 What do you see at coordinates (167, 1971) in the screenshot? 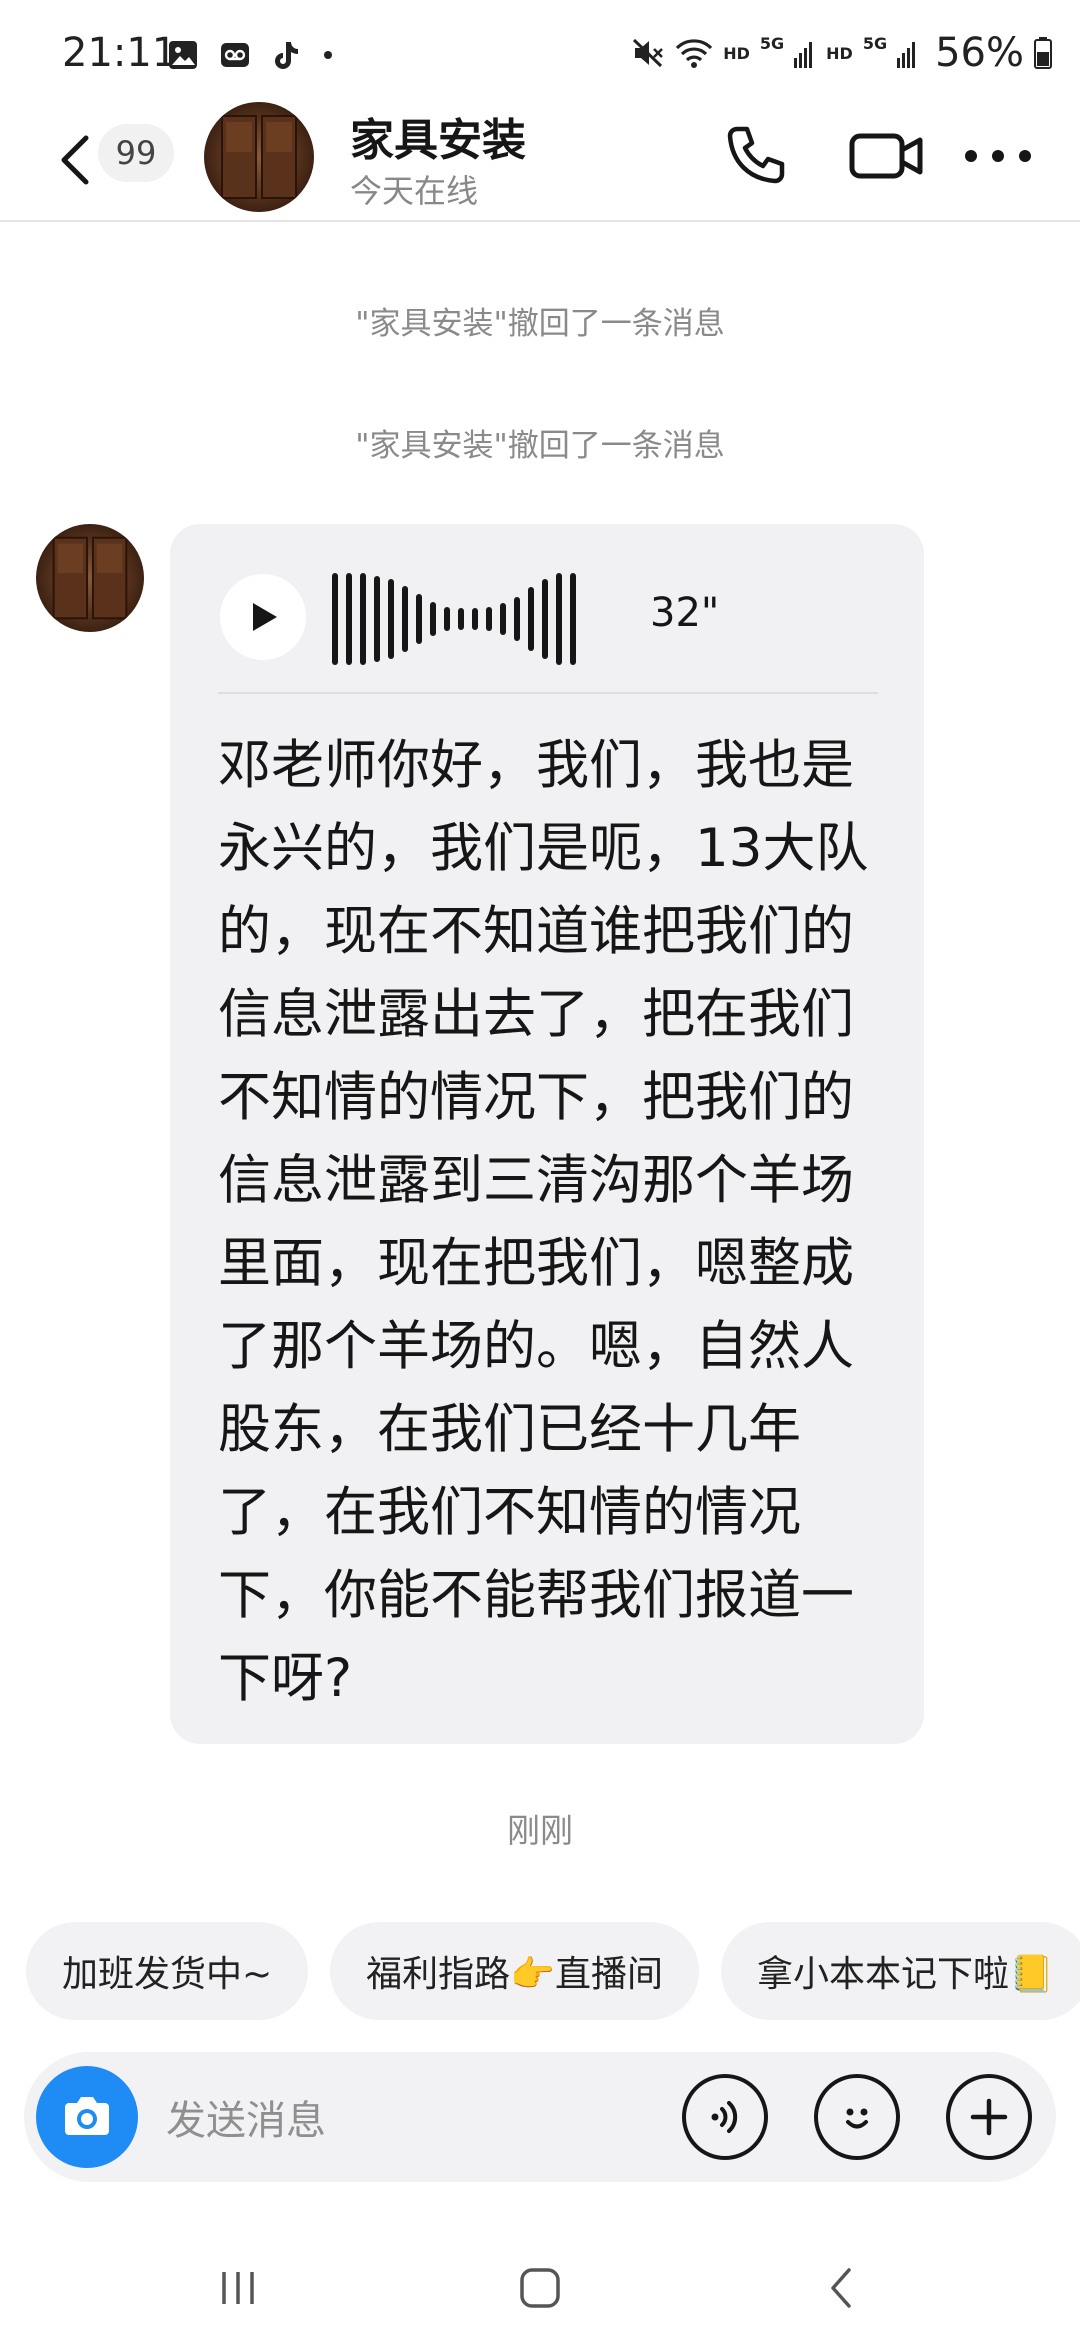
I see `quick-reply-chip: 加班发货中~` at bounding box center [167, 1971].